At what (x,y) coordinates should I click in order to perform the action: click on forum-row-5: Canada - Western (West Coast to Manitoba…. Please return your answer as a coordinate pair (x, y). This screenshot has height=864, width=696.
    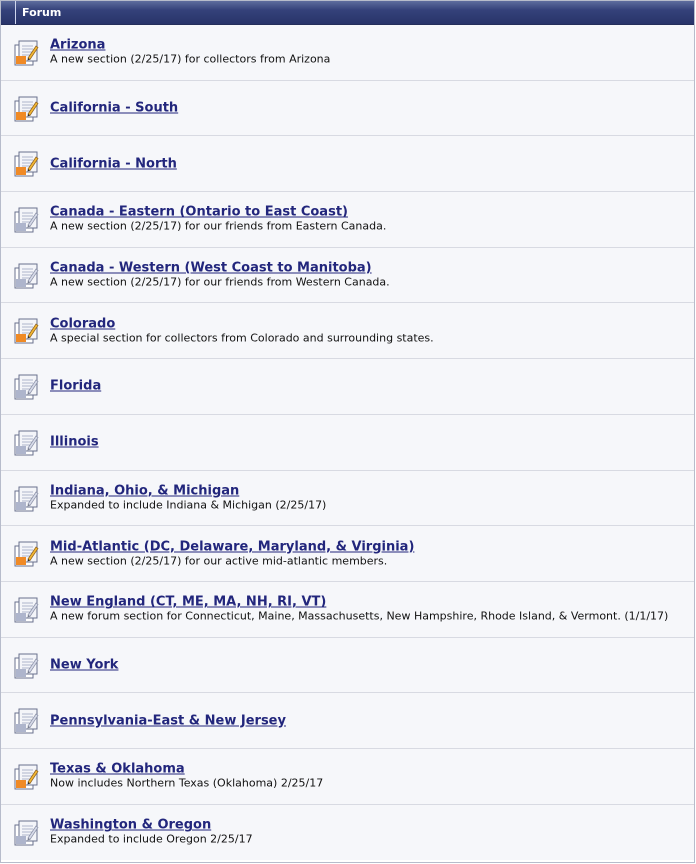
    Looking at the image, I should click on (347, 275).